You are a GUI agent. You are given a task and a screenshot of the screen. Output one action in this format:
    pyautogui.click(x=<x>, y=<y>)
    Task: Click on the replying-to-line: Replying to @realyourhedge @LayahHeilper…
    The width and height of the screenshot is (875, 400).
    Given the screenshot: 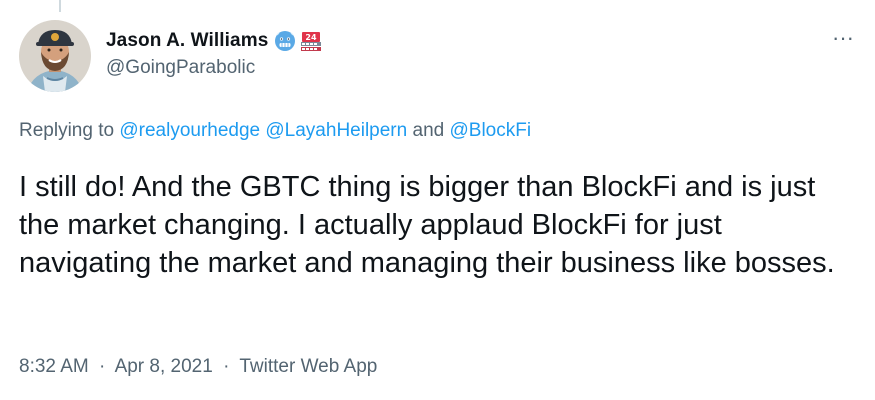 What is the action you would take?
    pyautogui.click(x=275, y=131)
    